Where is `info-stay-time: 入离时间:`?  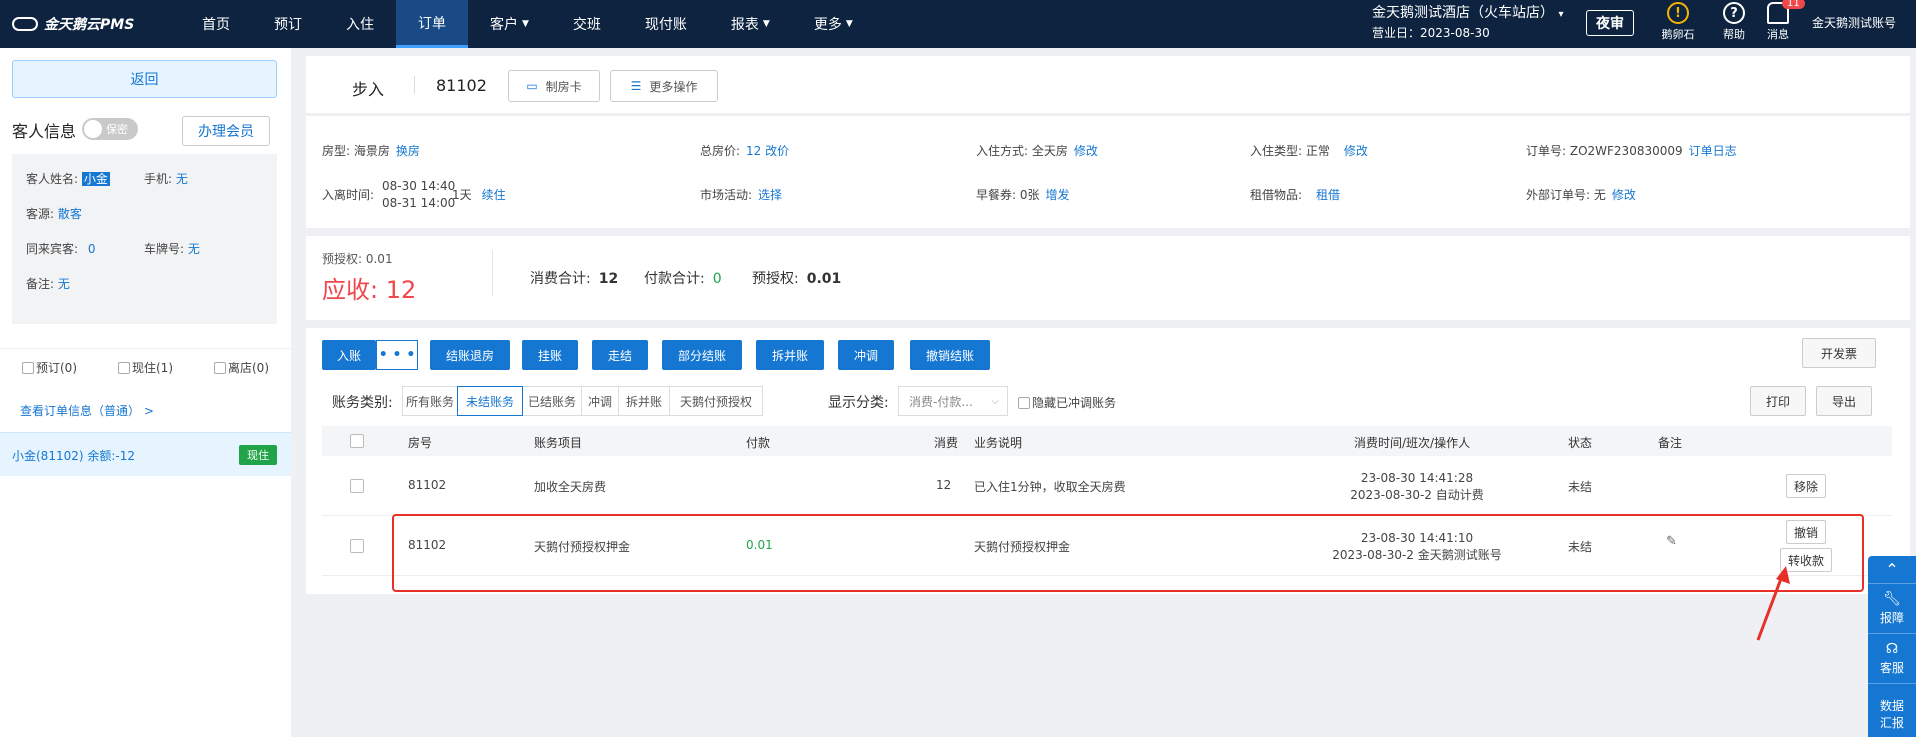 info-stay-time: 入离时间: is located at coordinates (348, 195).